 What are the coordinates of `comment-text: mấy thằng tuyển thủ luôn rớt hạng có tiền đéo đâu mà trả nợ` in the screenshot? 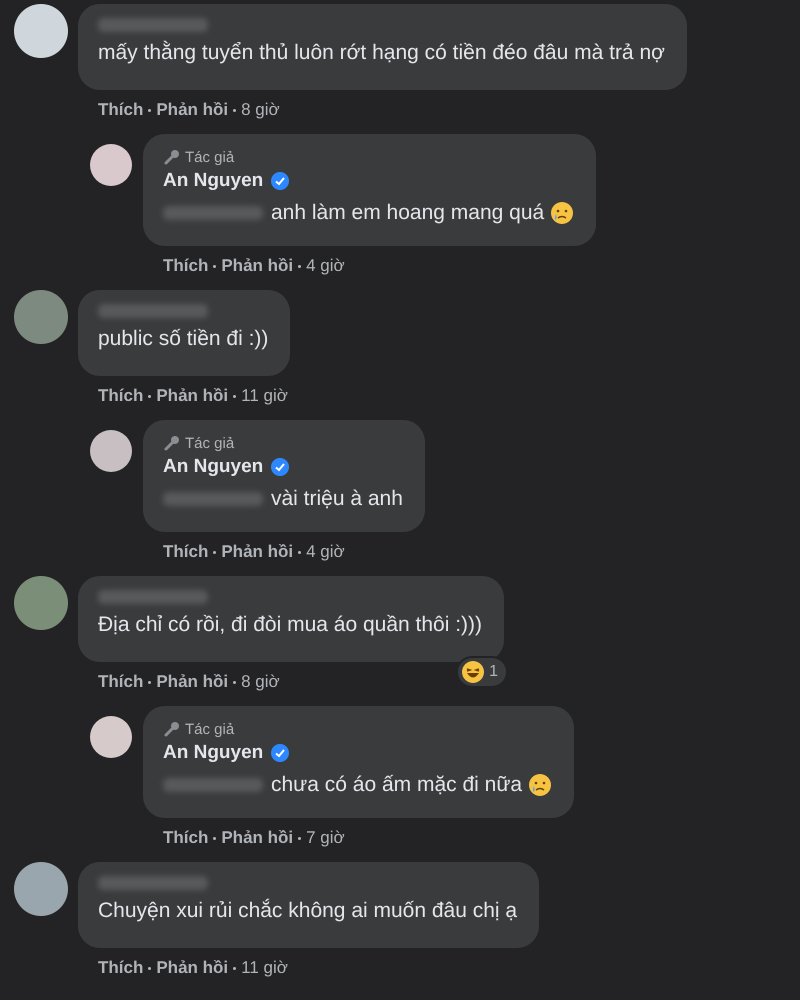 It's located at (381, 53).